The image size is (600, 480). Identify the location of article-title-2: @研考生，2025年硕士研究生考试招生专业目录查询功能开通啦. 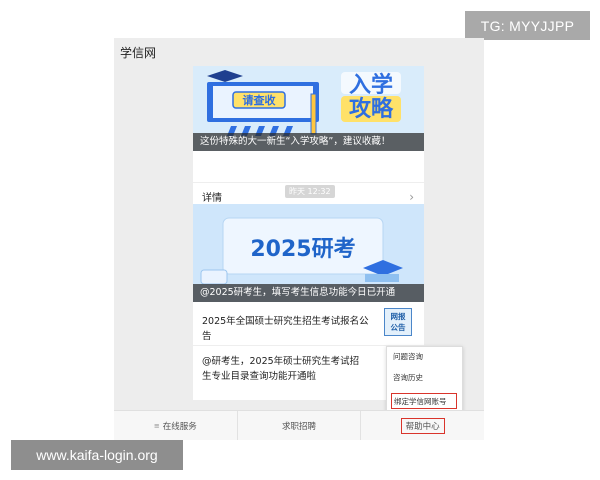
(281, 369).